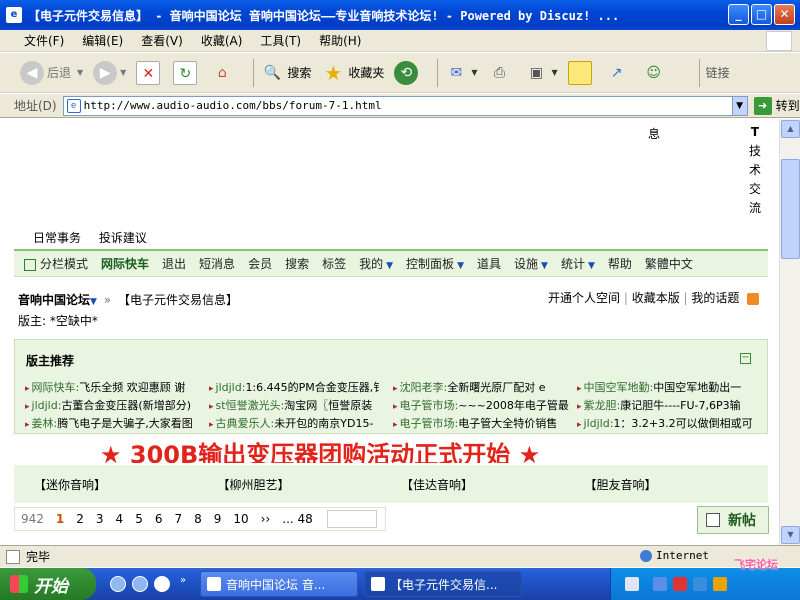 The width and height of the screenshot is (800, 600). Describe the element at coordinates (100, 519) in the screenshot. I see `page-link: 3` at that location.